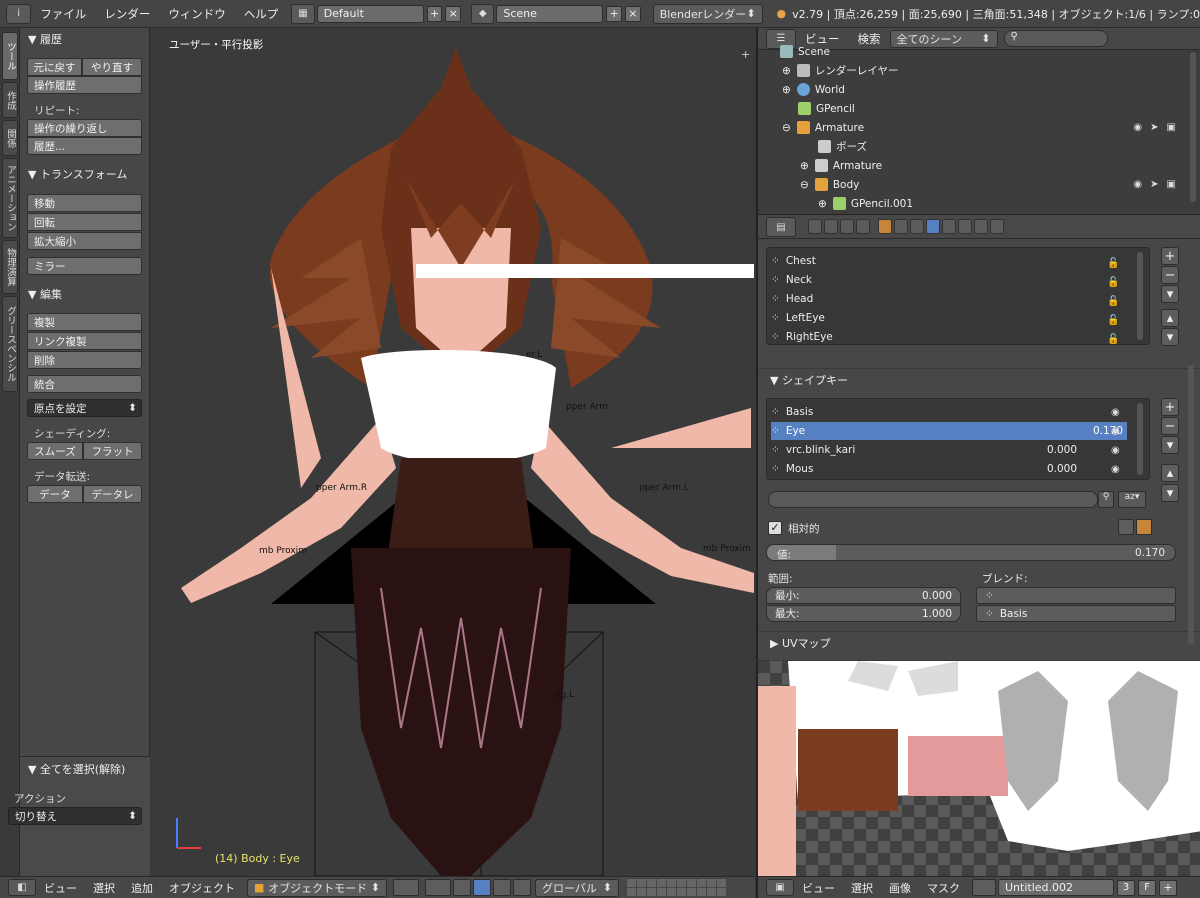 This screenshot has width=1200, height=898. I want to click on viewport-plus-icon: +, so click(745, 54).